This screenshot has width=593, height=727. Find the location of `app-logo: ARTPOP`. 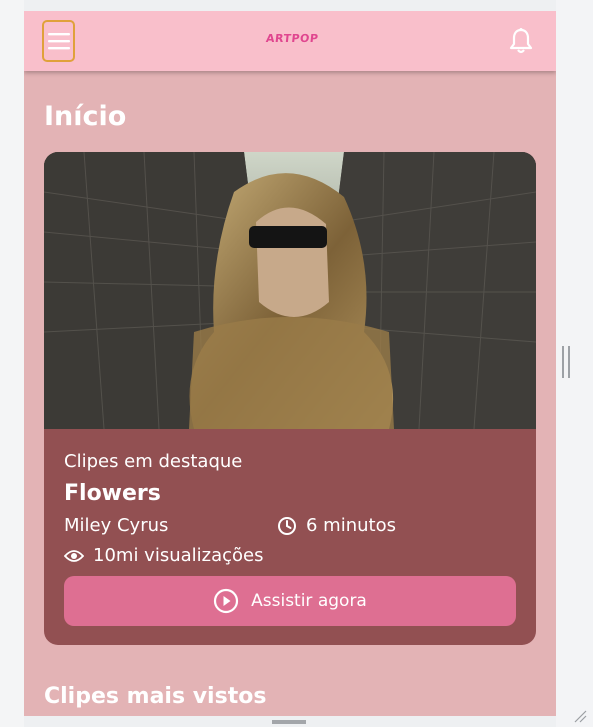

app-logo: ARTPOP is located at coordinates (292, 38).